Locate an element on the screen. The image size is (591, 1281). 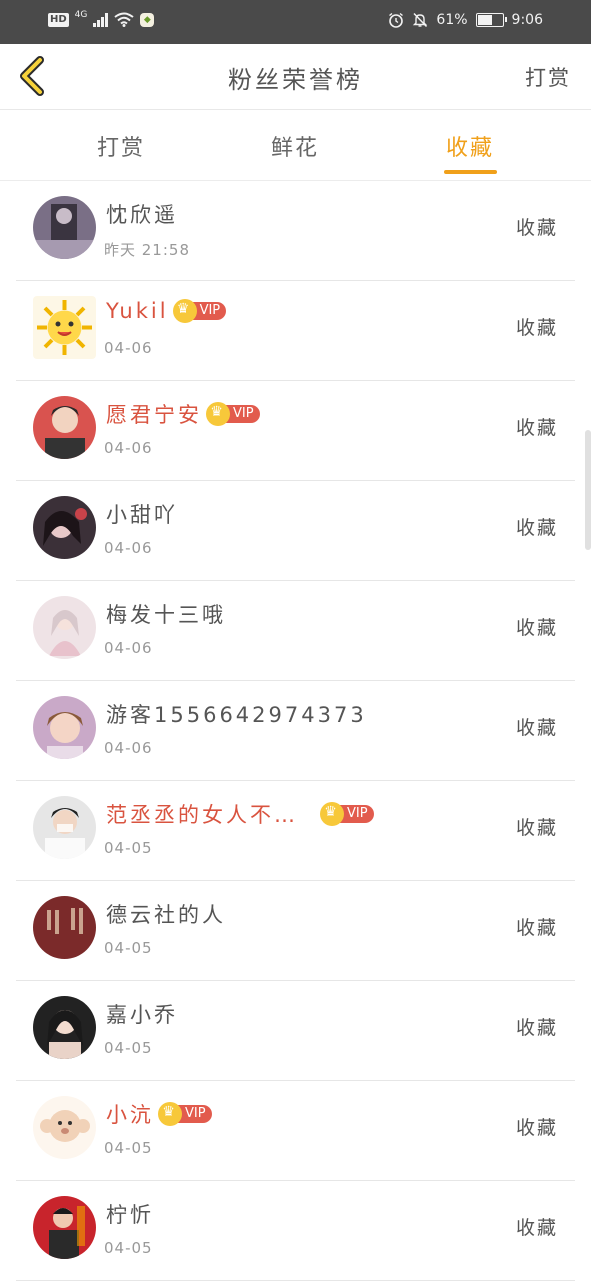
list-item: 游客1556642974373 04-06 收藏 is located at coordinates (295, 731).